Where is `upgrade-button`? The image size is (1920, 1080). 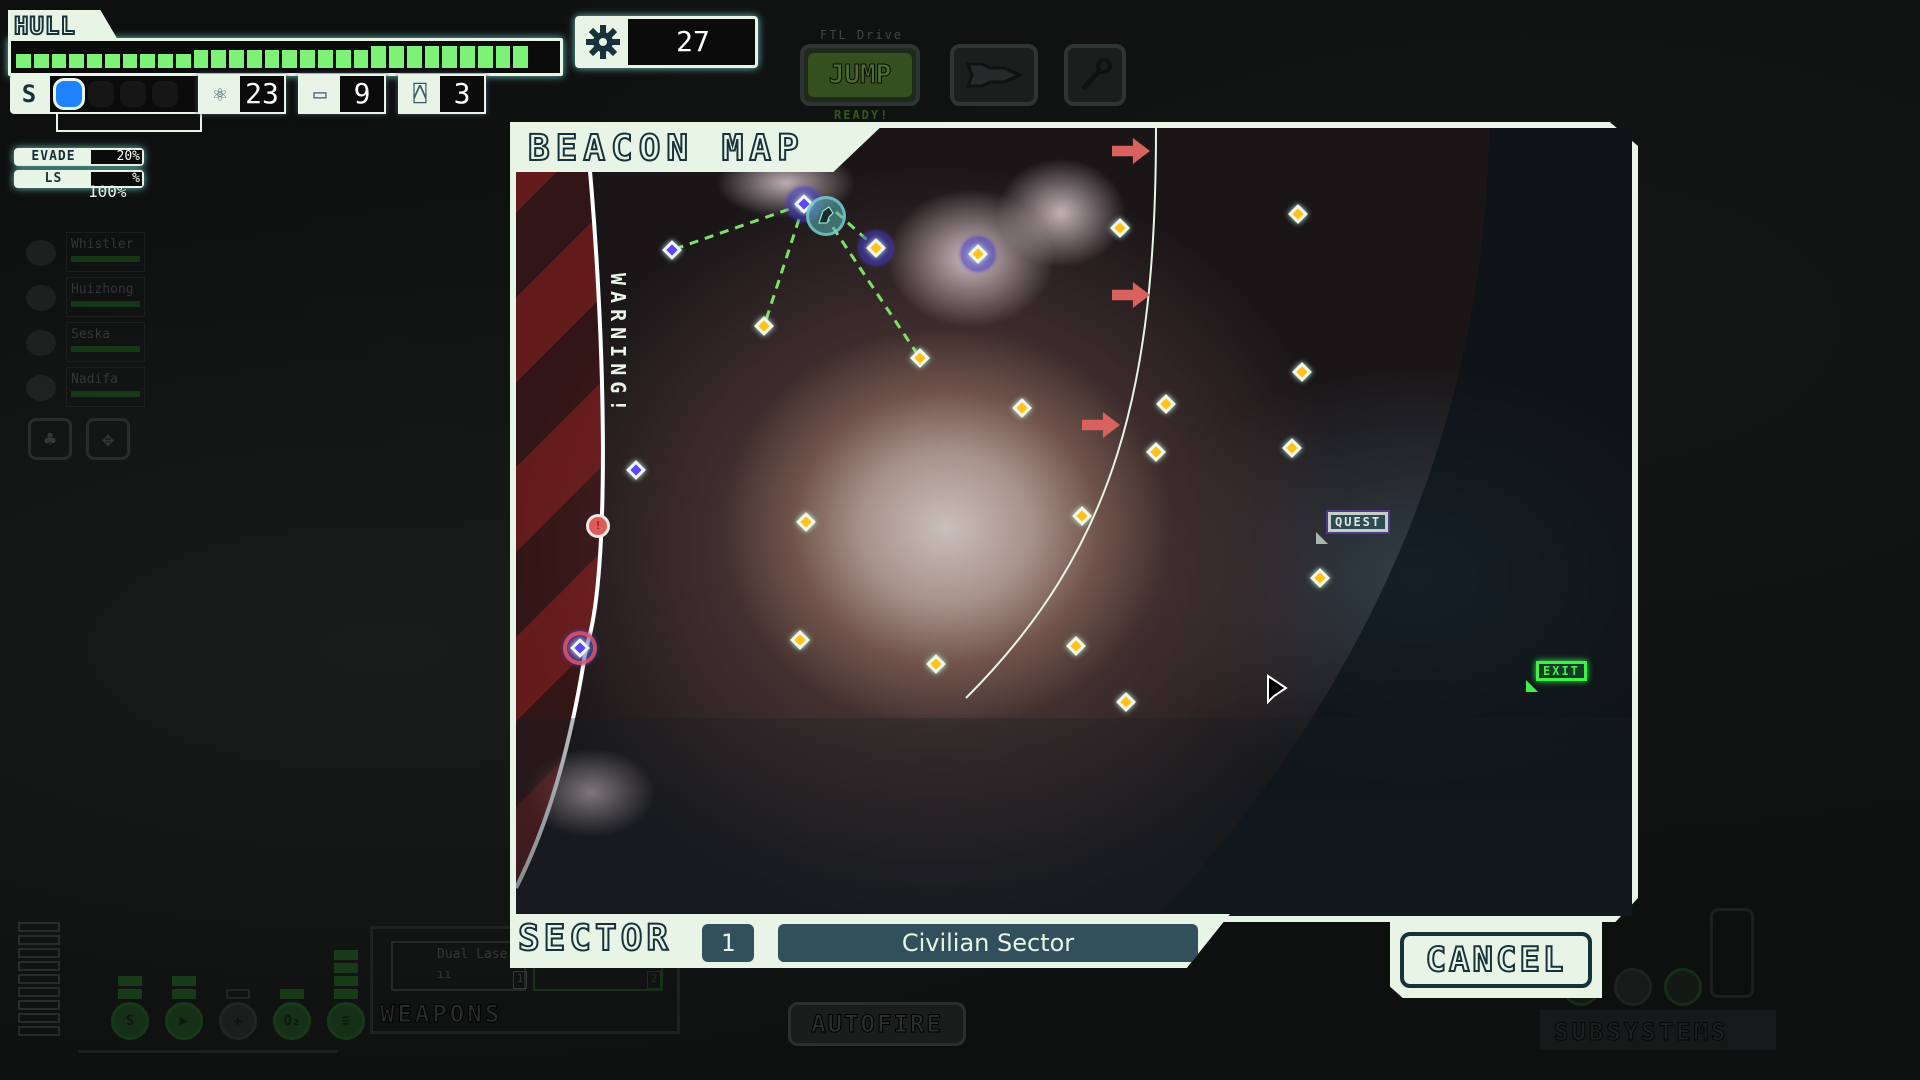 upgrade-button is located at coordinates (1095, 75).